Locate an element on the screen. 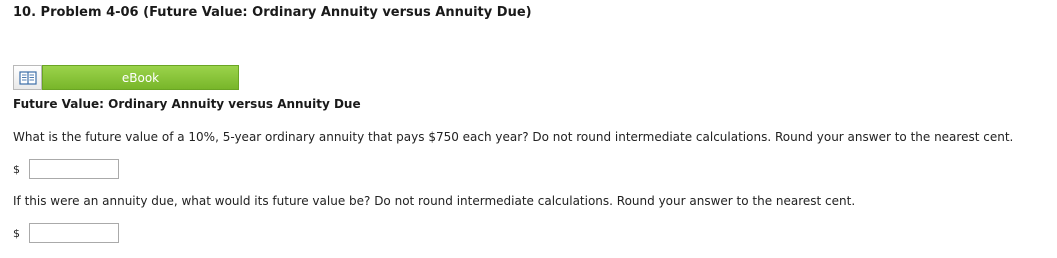 This screenshot has height=258, width=1057. answer-1-row: $ is located at coordinates (66, 169).